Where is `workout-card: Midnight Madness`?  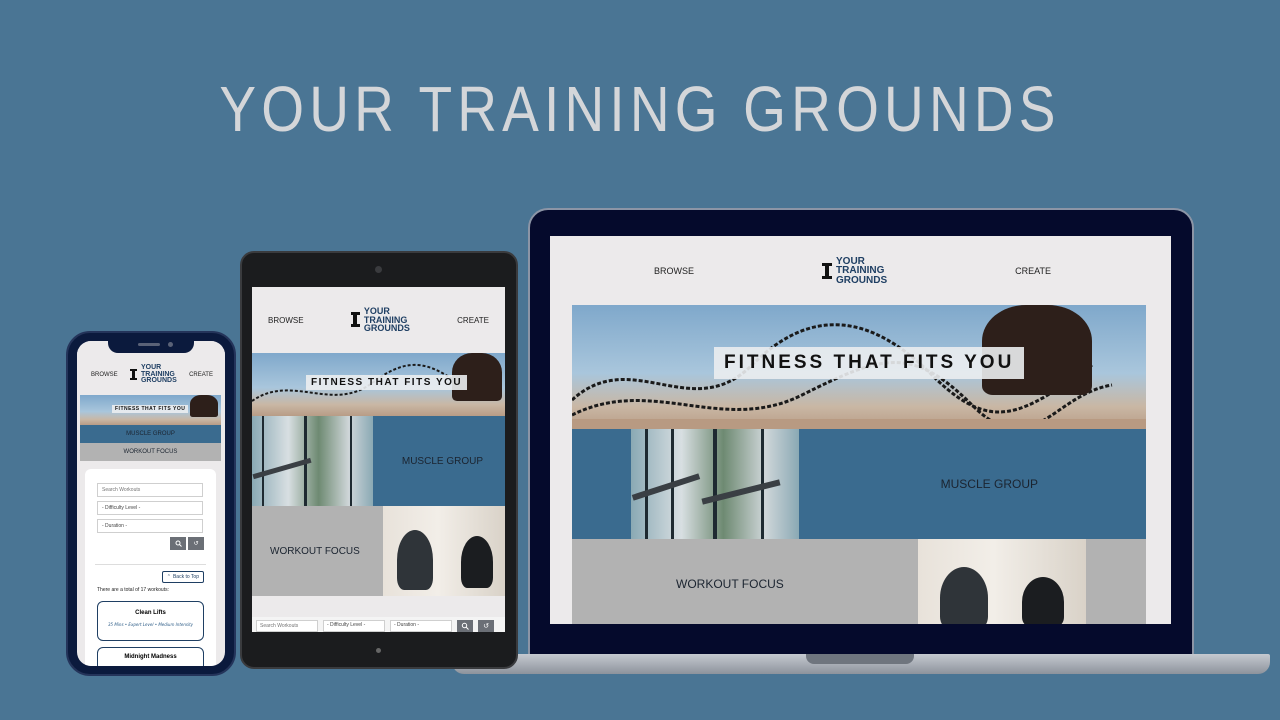
workout-card: Midnight Madness is located at coordinates (150, 656).